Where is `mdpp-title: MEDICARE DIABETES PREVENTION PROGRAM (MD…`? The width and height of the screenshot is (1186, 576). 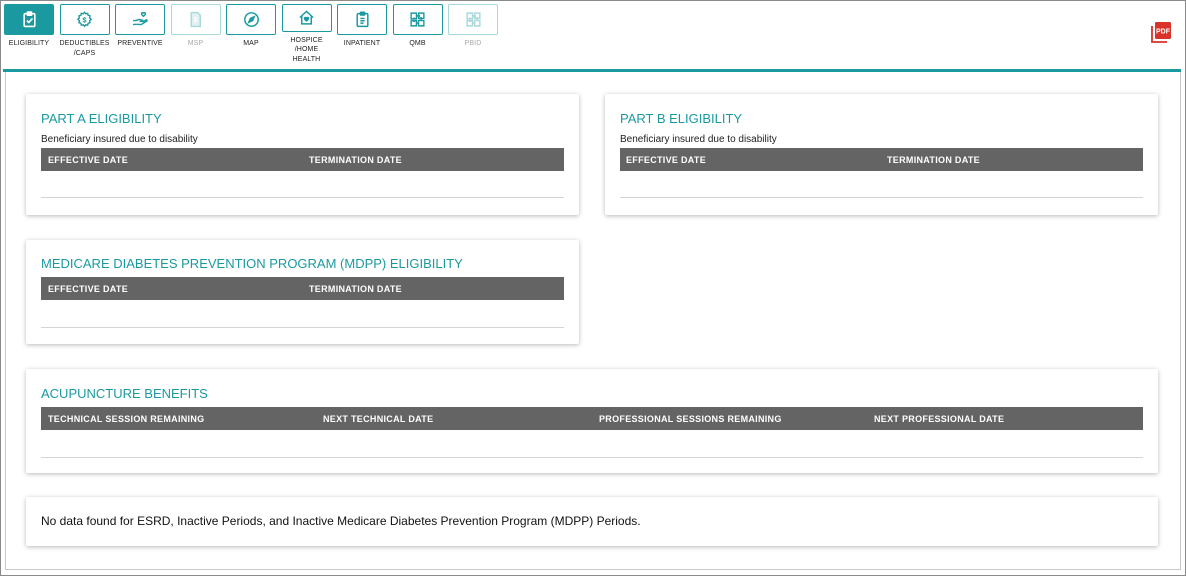
mdpp-title: MEDICARE DIABETES PREVENTION PROGRAM (MD… is located at coordinates (252, 263).